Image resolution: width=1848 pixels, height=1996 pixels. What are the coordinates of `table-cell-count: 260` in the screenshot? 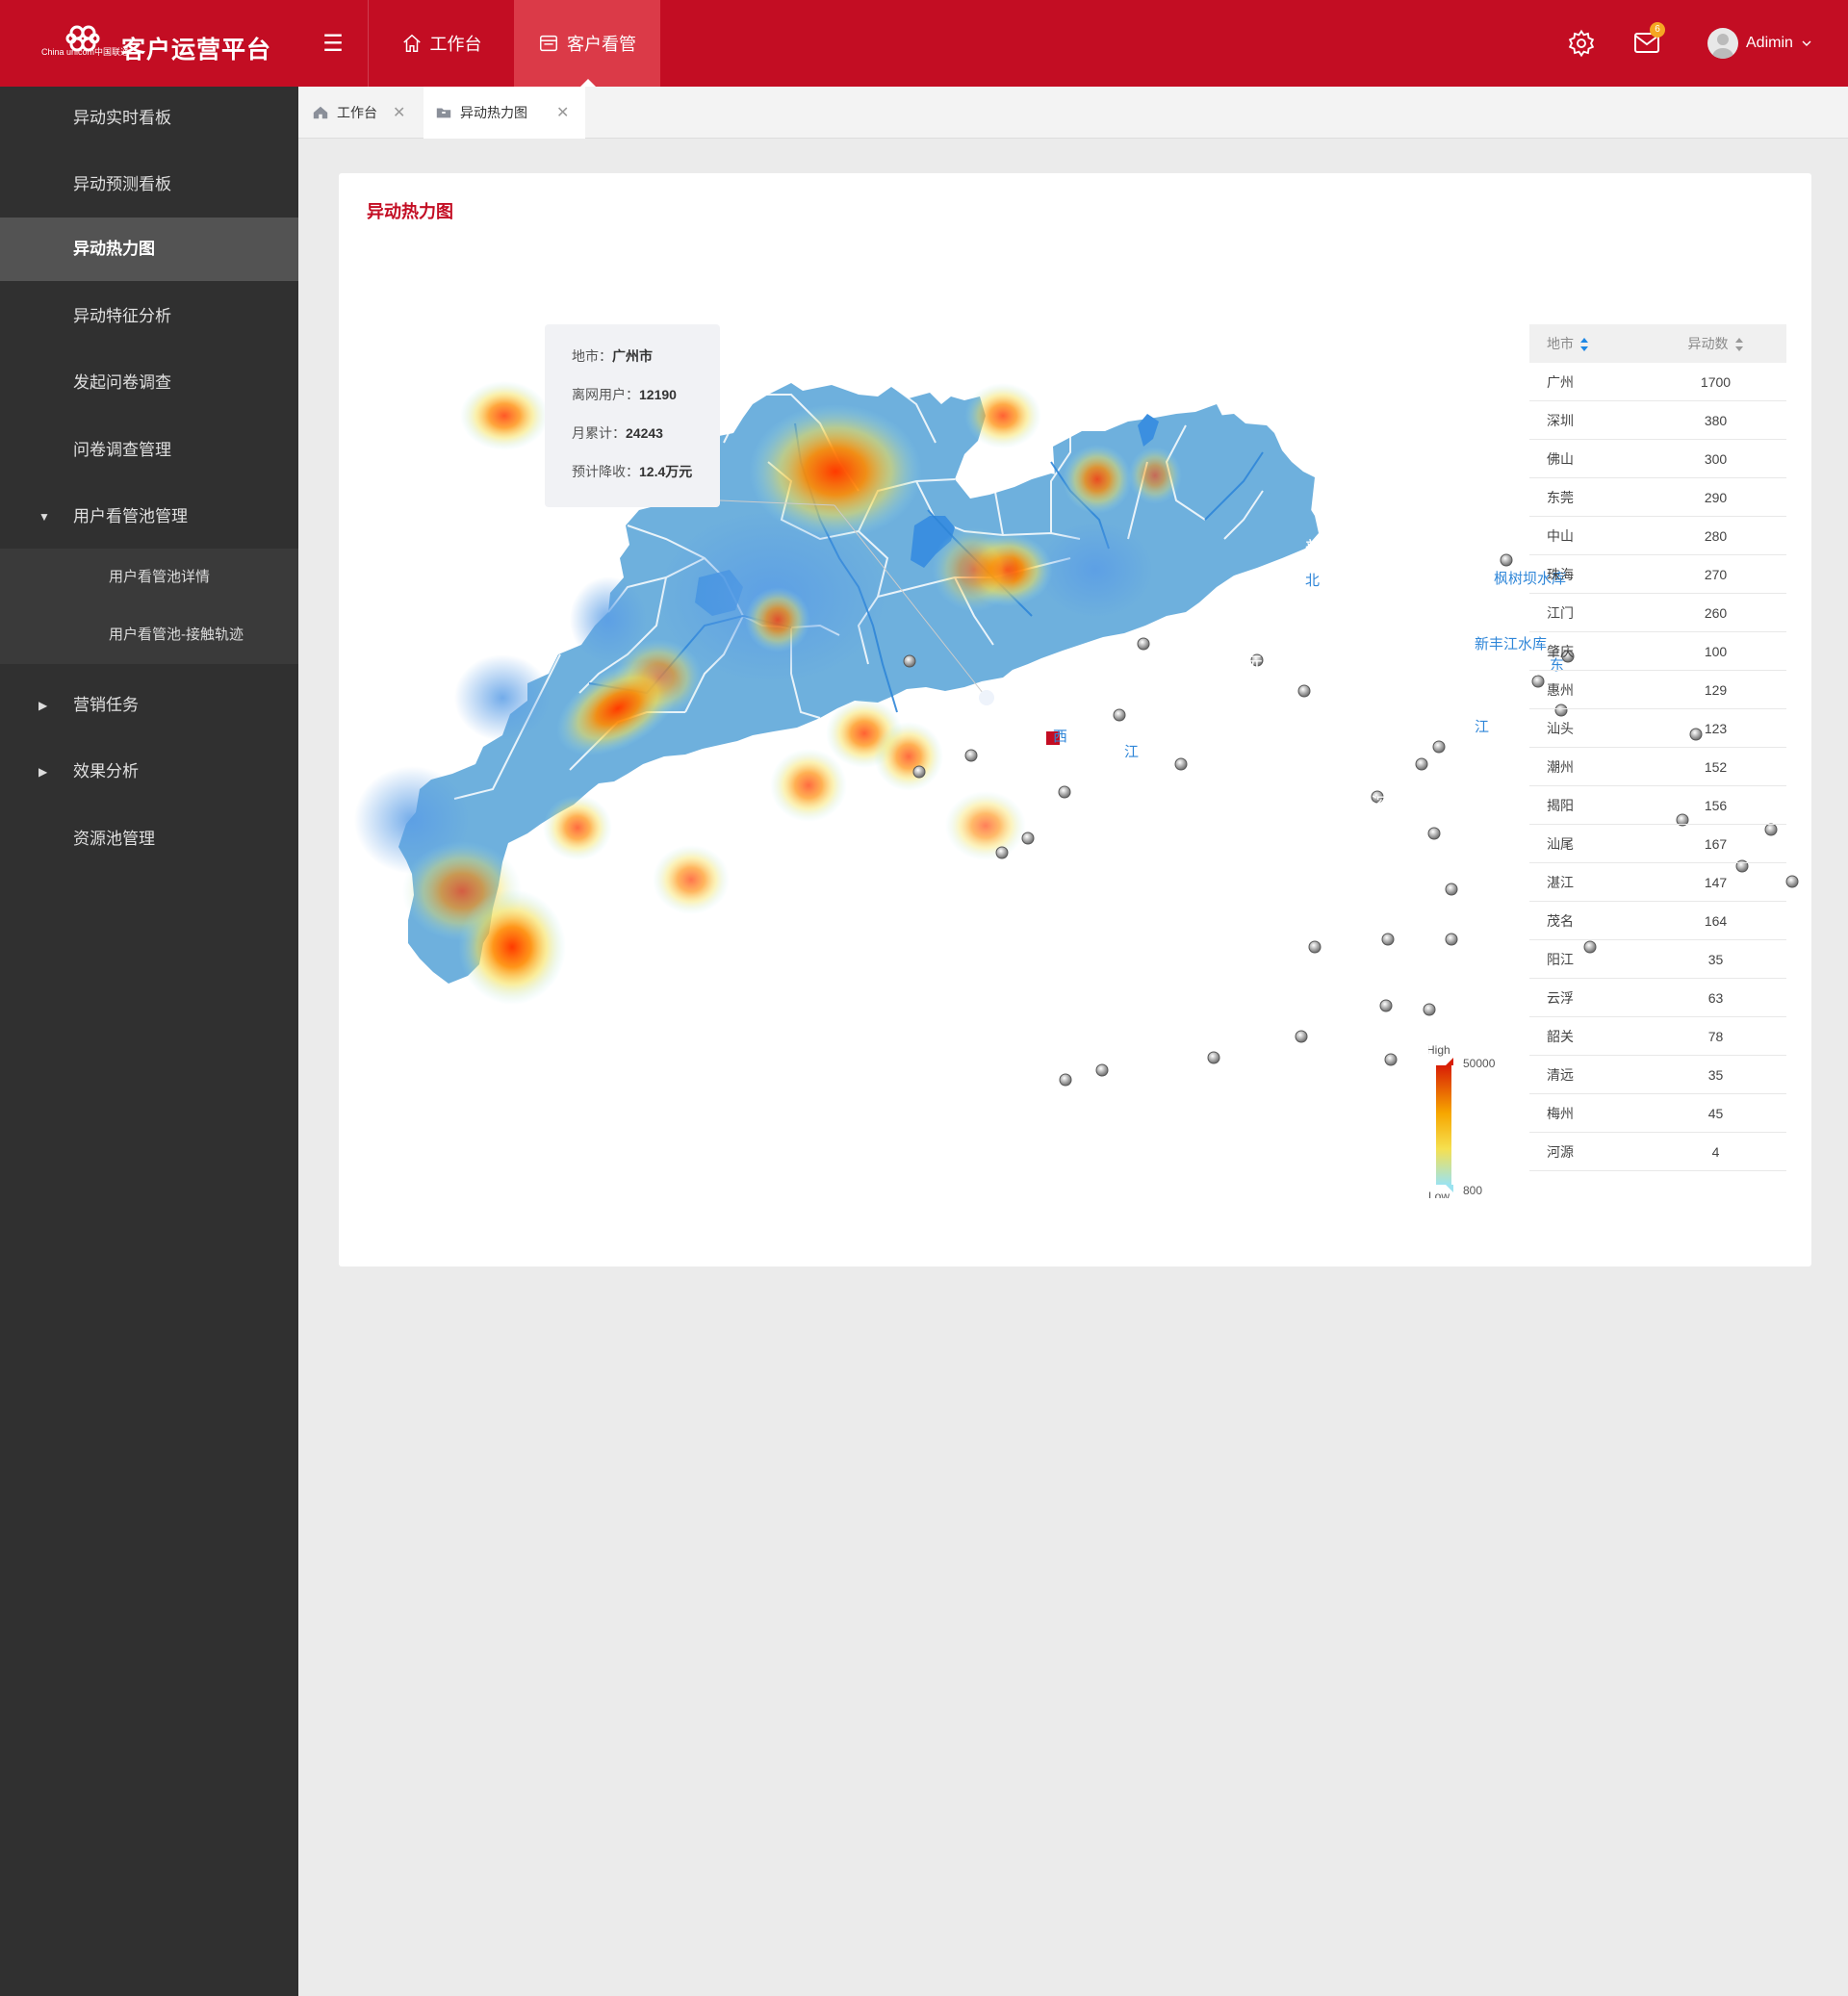 It's located at (1716, 612).